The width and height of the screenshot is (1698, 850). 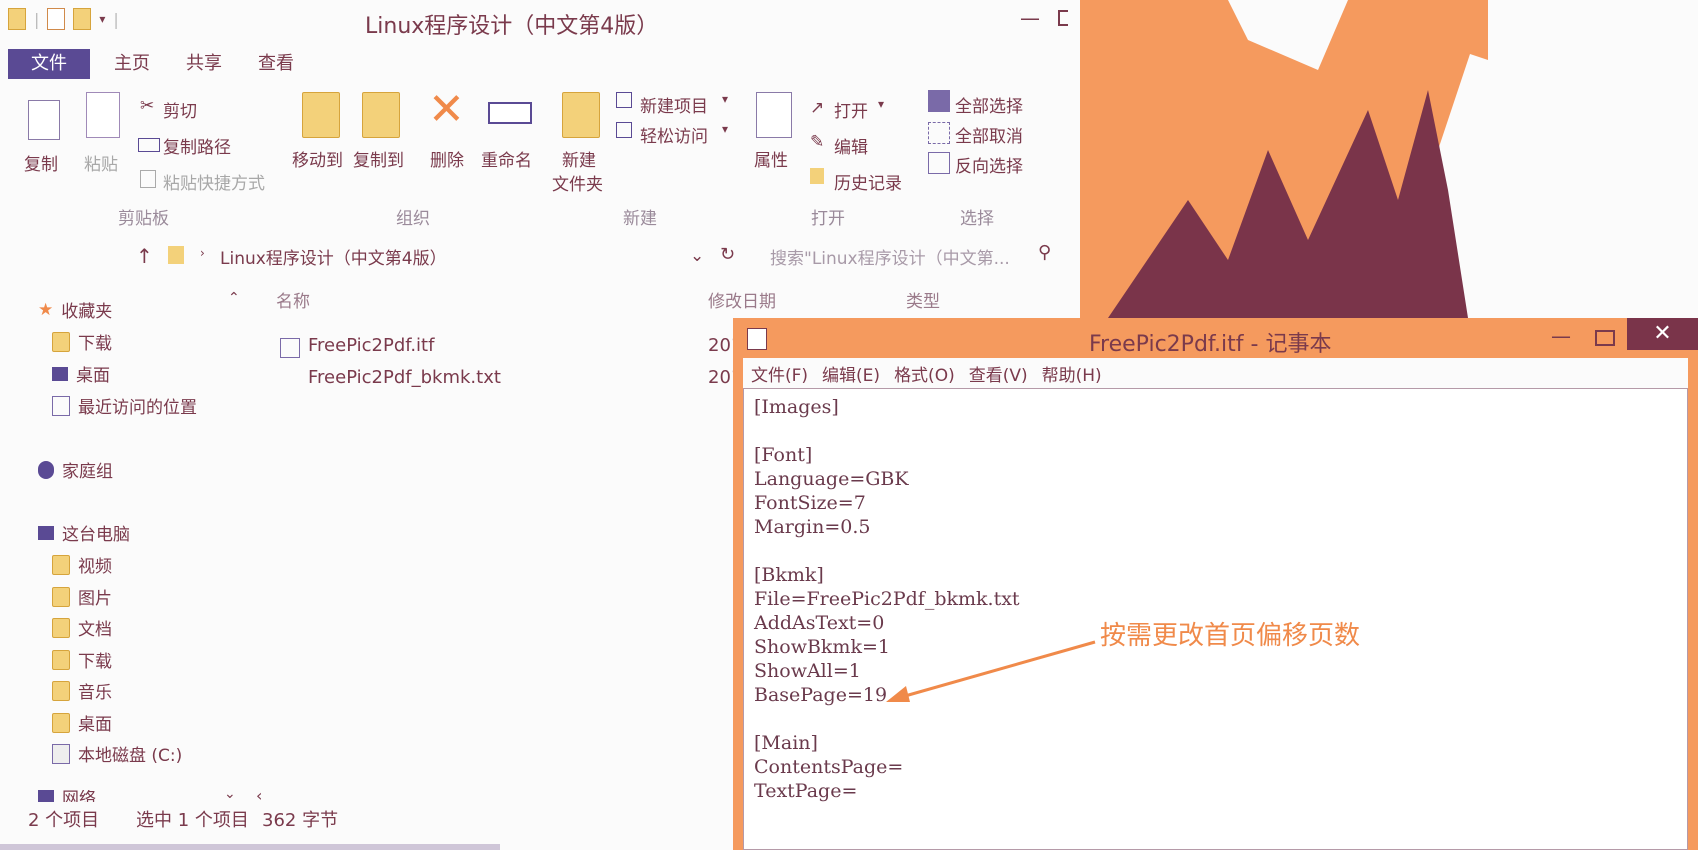 I want to click on quick-access-toolbar: | ▾ |, so click(x=63, y=19).